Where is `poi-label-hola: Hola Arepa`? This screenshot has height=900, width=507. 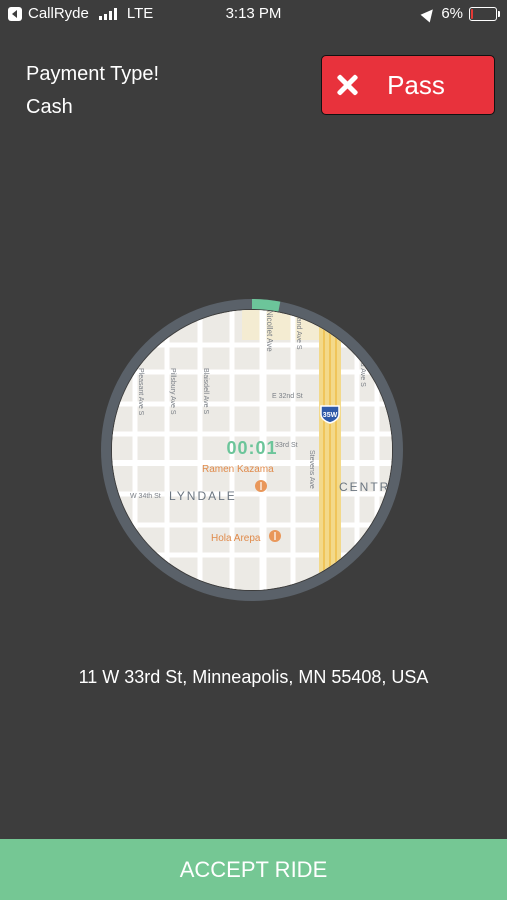 poi-label-hola: Hola Arepa is located at coordinates (236, 538).